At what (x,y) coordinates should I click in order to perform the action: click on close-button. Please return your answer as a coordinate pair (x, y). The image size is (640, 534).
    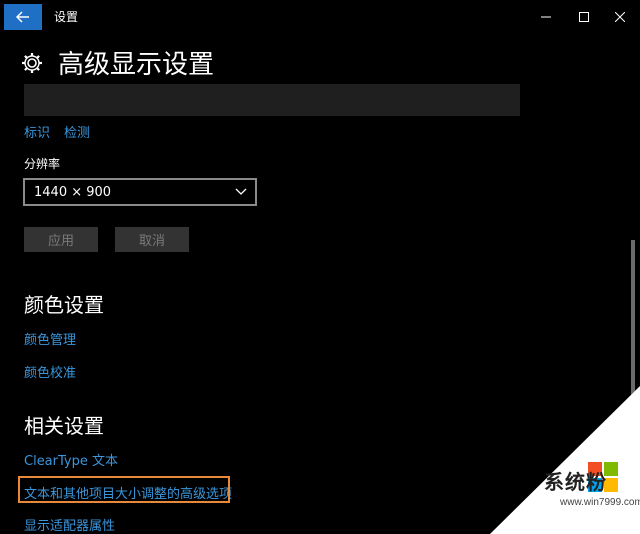
    Looking at the image, I should click on (620, 17).